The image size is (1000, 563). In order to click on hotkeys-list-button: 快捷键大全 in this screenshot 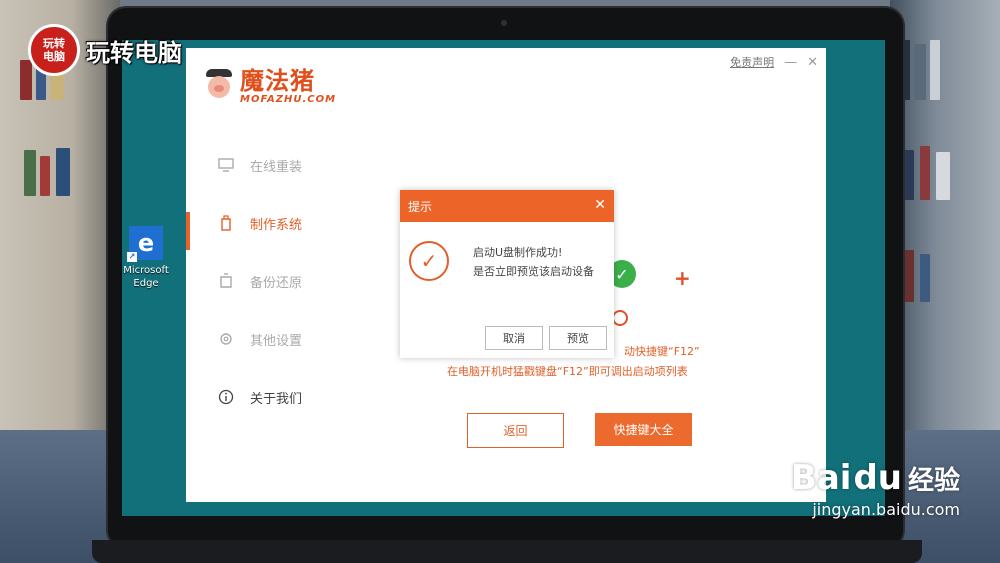, I will do `click(643, 429)`.